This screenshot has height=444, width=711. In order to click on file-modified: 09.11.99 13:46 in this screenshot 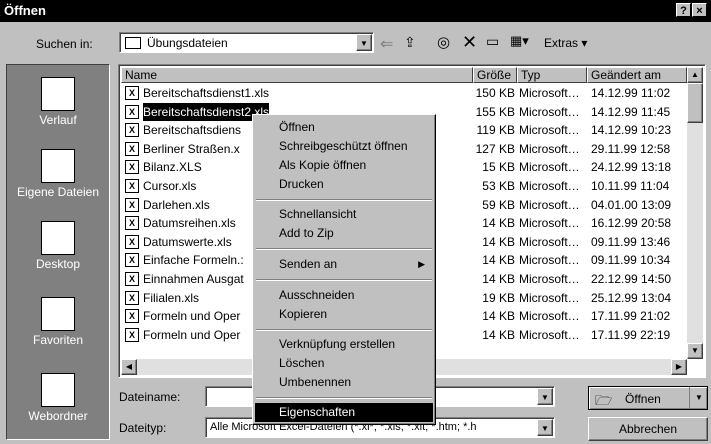, I will do `click(631, 241)`.